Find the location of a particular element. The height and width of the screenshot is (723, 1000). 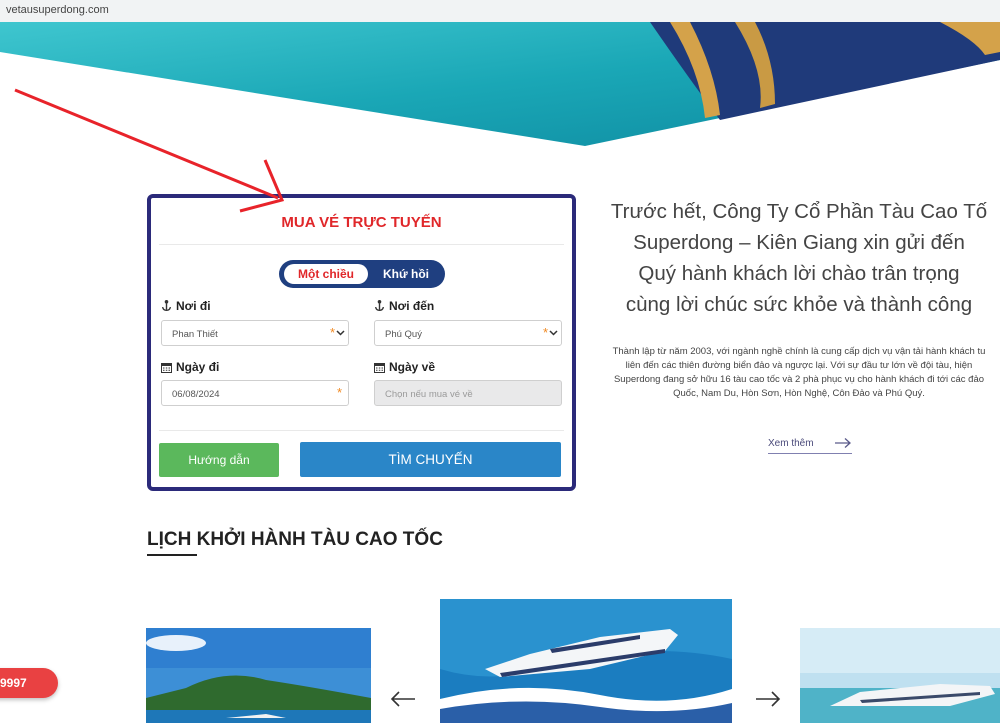

from-label-row: Nơi đi is located at coordinates (186, 306).